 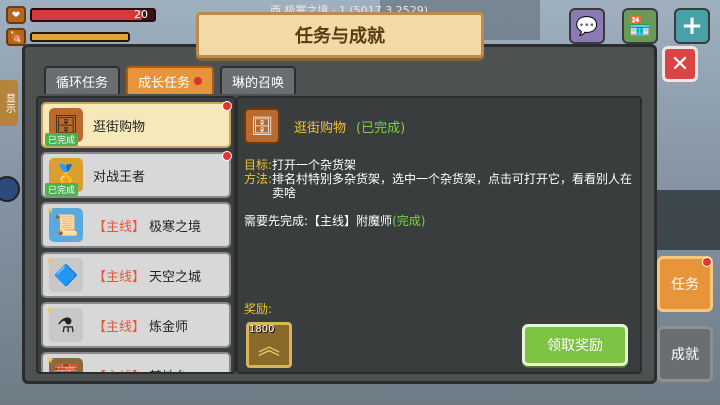 What do you see at coordinates (175, 227) in the screenshot?
I see `quest-item-name: 极寒之境` at bounding box center [175, 227].